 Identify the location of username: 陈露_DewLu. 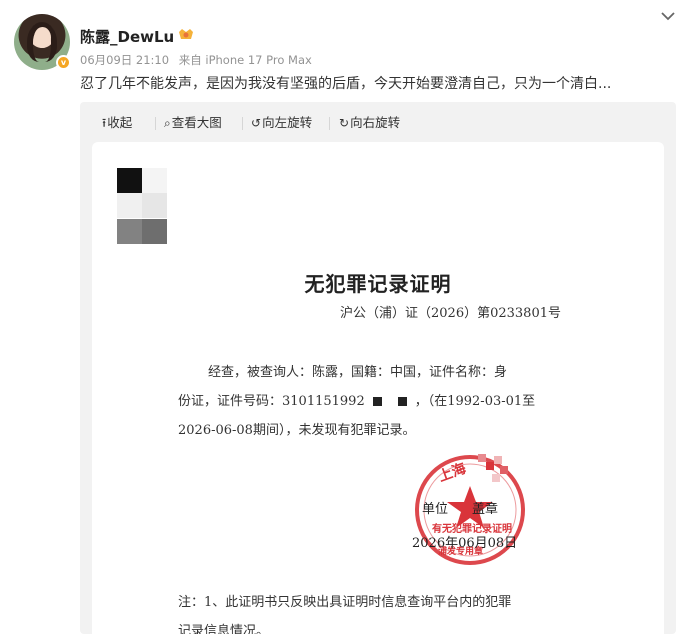
(127, 36).